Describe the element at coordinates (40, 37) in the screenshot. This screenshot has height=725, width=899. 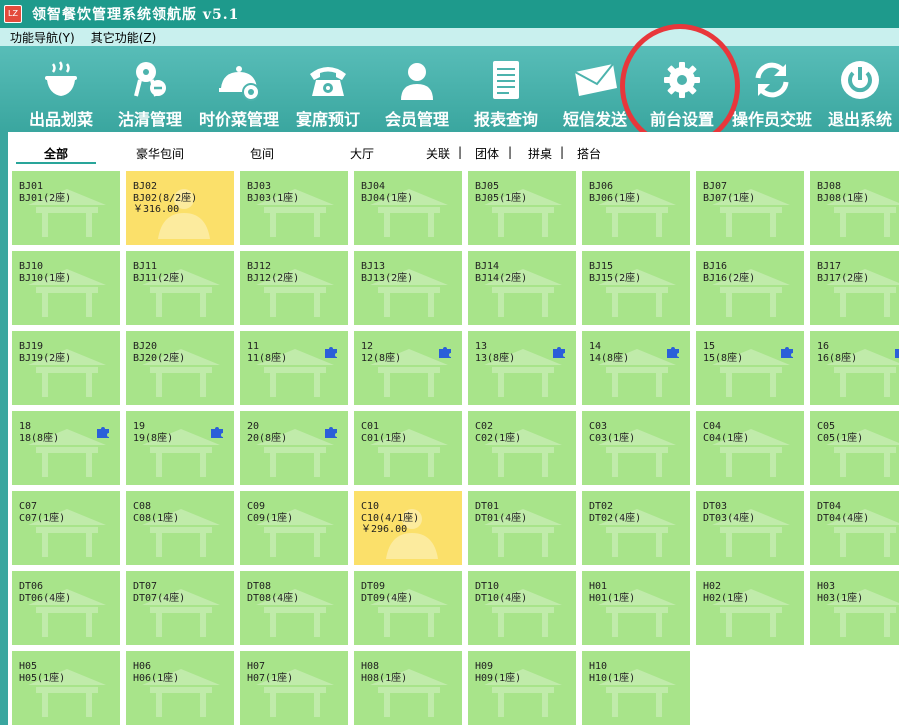
I see `menu-function-nav: 功能导航(Y)` at that location.